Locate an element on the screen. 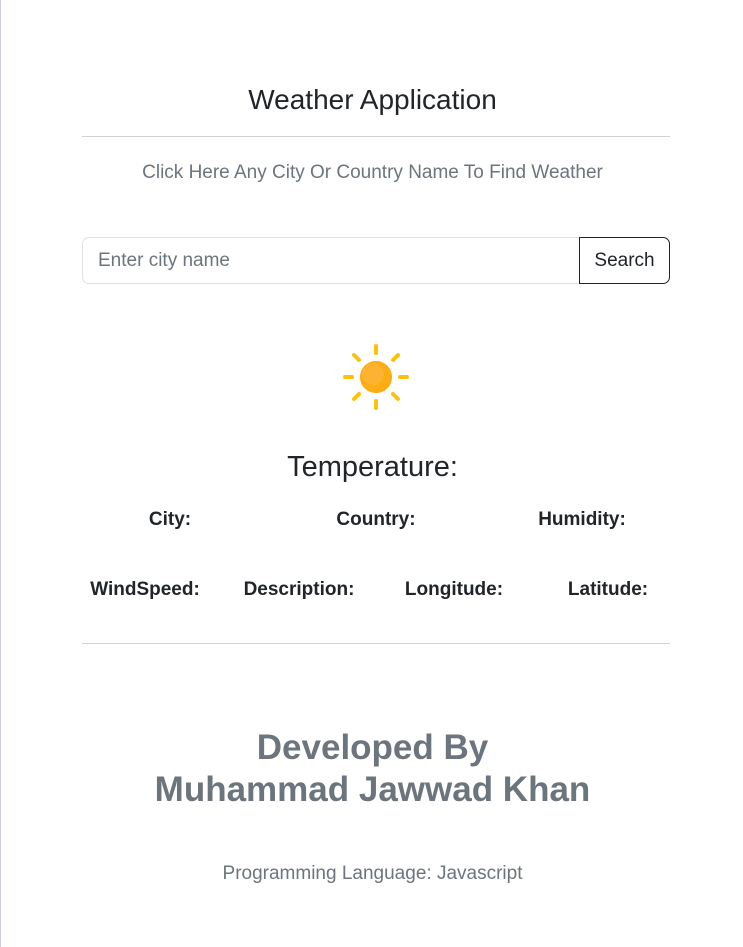  city-label: City: is located at coordinates (170, 519).